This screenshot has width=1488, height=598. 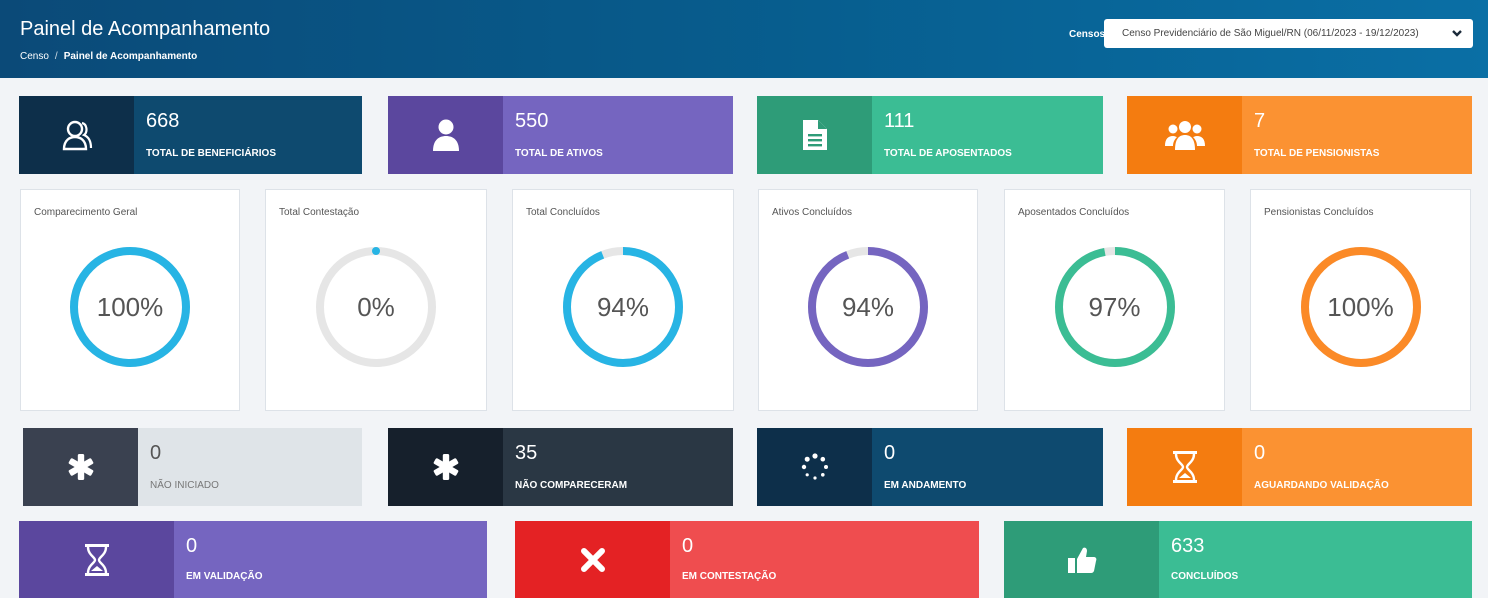 What do you see at coordinates (163, 121) in the screenshot?
I see `card-value: 668` at bounding box center [163, 121].